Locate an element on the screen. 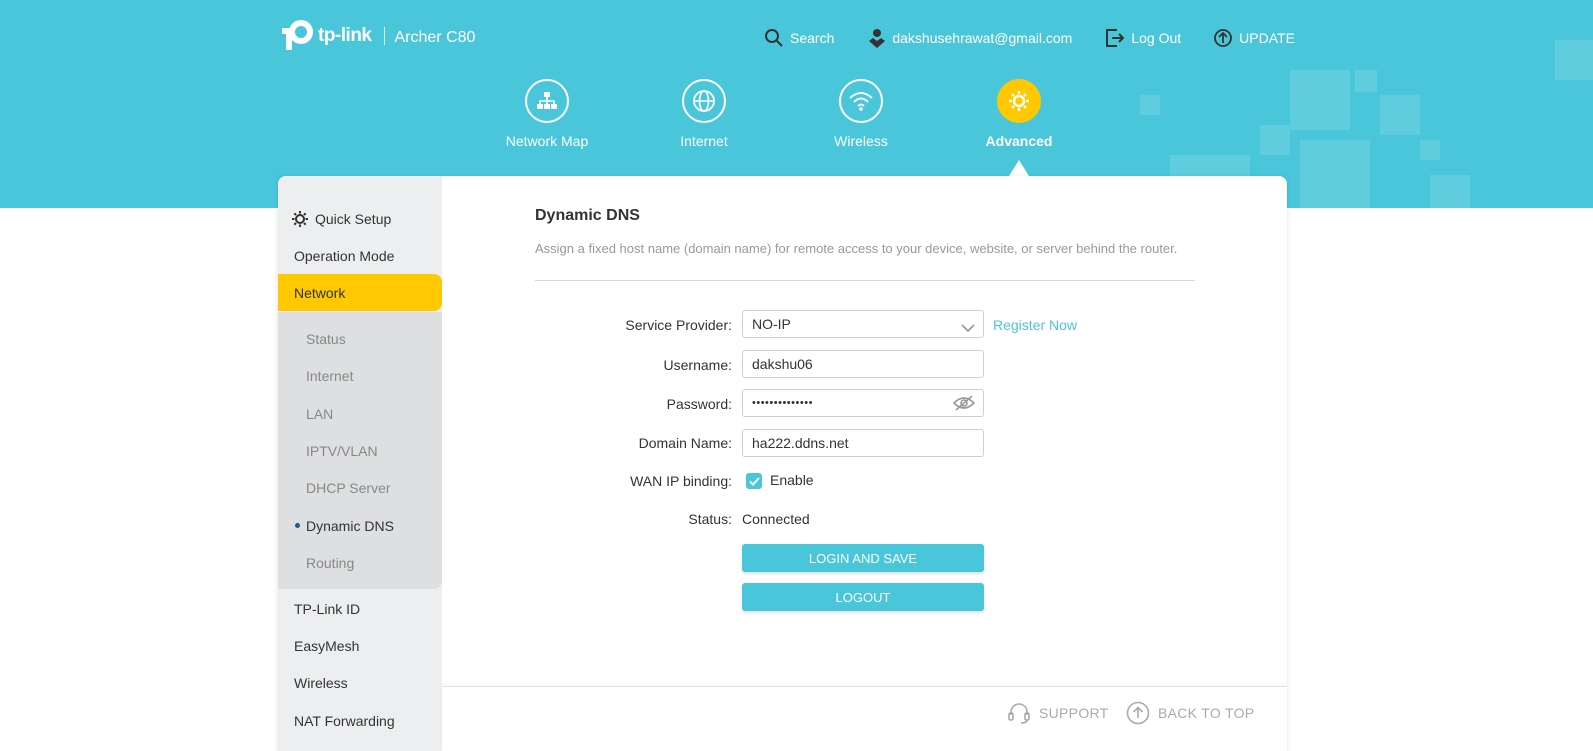 This screenshot has width=1593, height=751. update-link: UPDATE is located at coordinates (1254, 38).